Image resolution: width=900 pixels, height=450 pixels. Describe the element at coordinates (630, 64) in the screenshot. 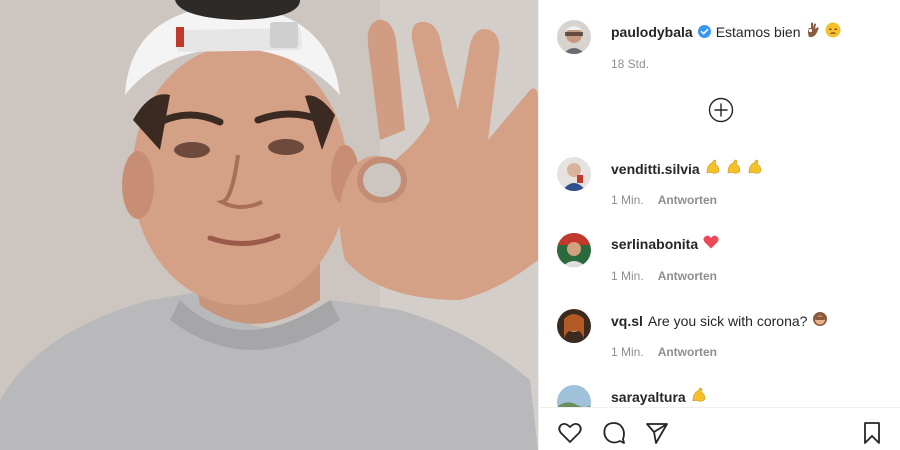

I see `post-timestamp: 18 Std.` at that location.